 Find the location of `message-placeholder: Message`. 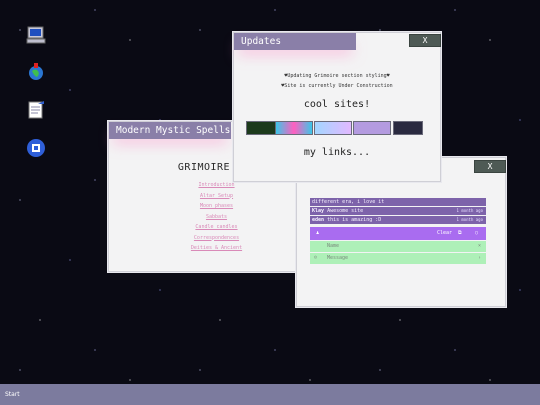

message-placeholder: Message is located at coordinates (338, 258).